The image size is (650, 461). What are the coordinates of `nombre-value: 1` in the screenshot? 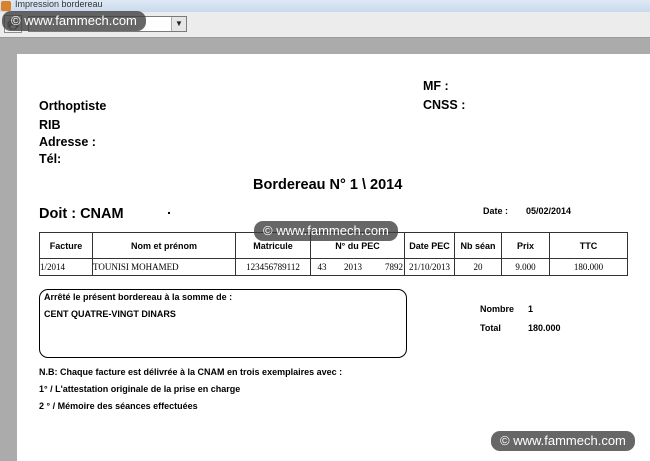 It's located at (531, 309).